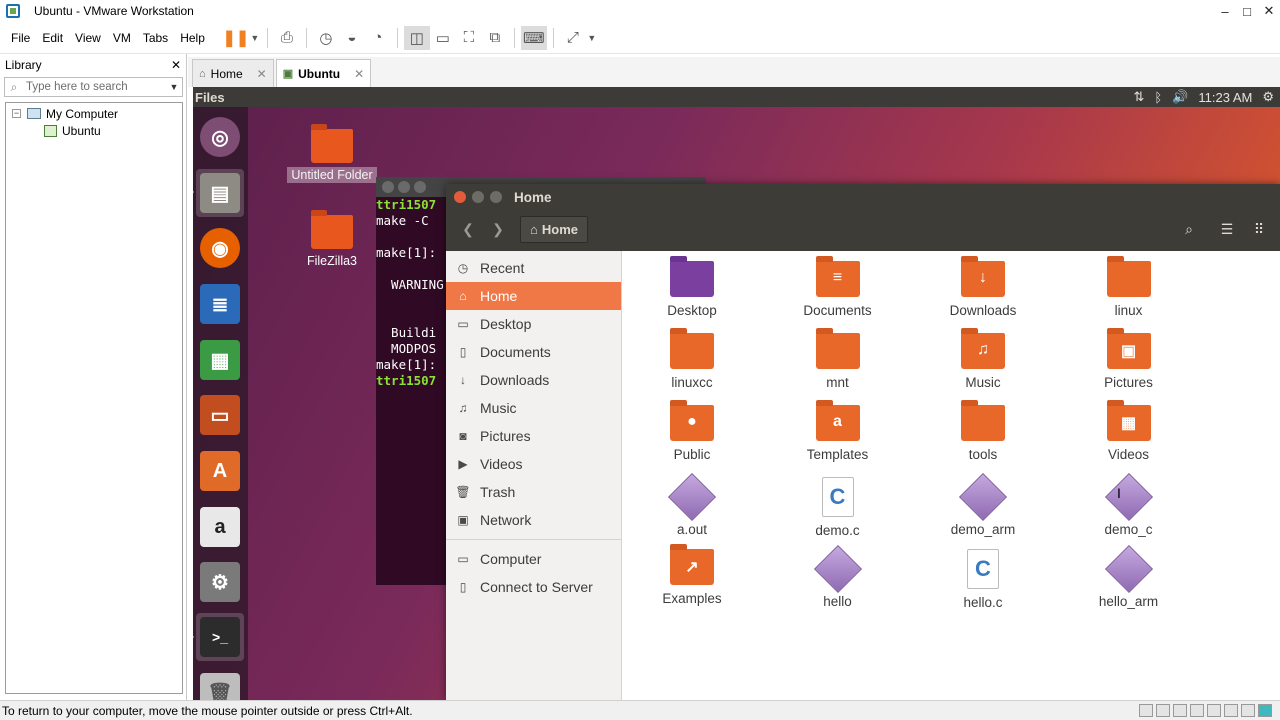 Image resolution: width=1280 pixels, height=720 pixels. What do you see at coordinates (1129, 359) in the screenshot?
I see `file-item-pictures: ▣ Pictures` at bounding box center [1129, 359].